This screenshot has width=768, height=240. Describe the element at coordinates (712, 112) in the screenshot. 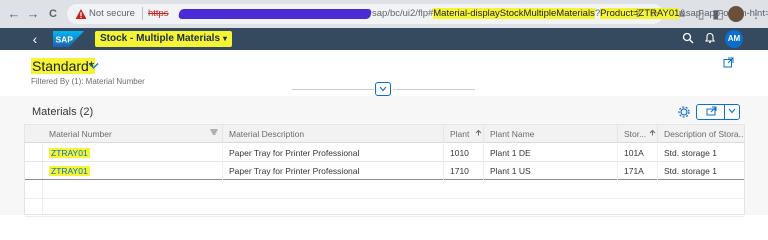

I see `export-icon` at that location.